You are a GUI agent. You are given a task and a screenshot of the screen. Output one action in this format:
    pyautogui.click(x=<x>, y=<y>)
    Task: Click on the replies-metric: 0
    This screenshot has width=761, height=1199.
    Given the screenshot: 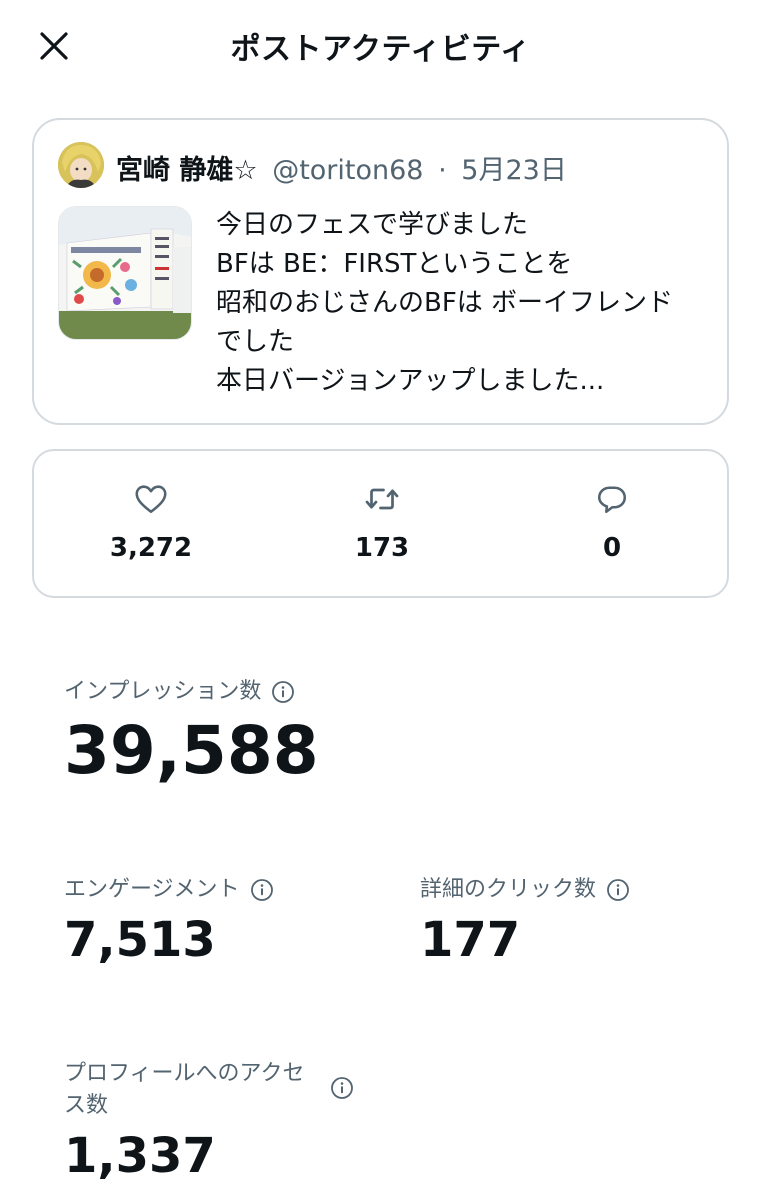 What is the action you would take?
    pyautogui.click(x=612, y=522)
    